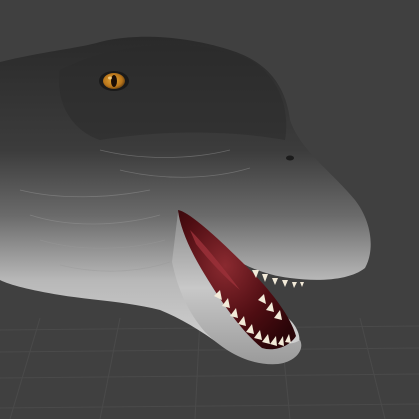 The height and width of the screenshot is (419, 419). What do you see at coordinates (173, 92) in the screenshot?
I see `head-top-shading` at bounding box center [173, 92].